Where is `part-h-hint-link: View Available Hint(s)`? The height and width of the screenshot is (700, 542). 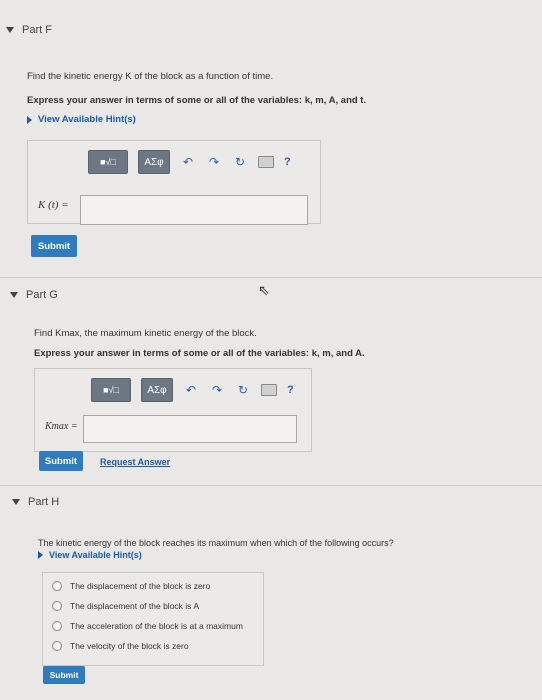 part-h-hint-link: View Available Hint(s) is located at coordinates (90, 555).